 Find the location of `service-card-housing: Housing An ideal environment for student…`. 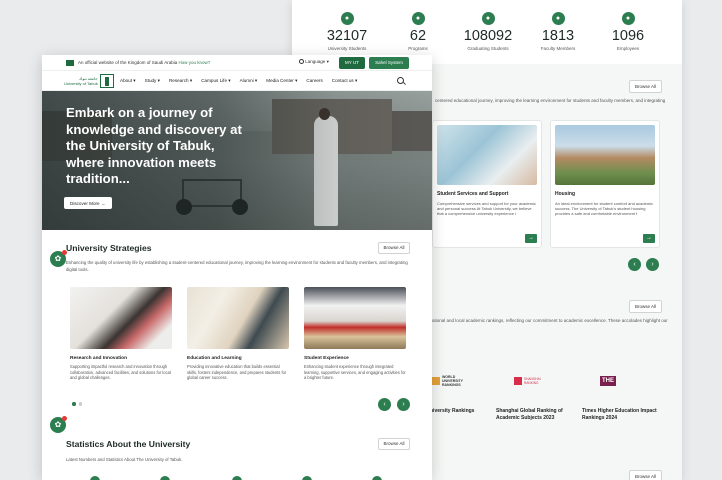

service-card-housing: Housing An ideal environment for student… is located at coordinates (605, 184).